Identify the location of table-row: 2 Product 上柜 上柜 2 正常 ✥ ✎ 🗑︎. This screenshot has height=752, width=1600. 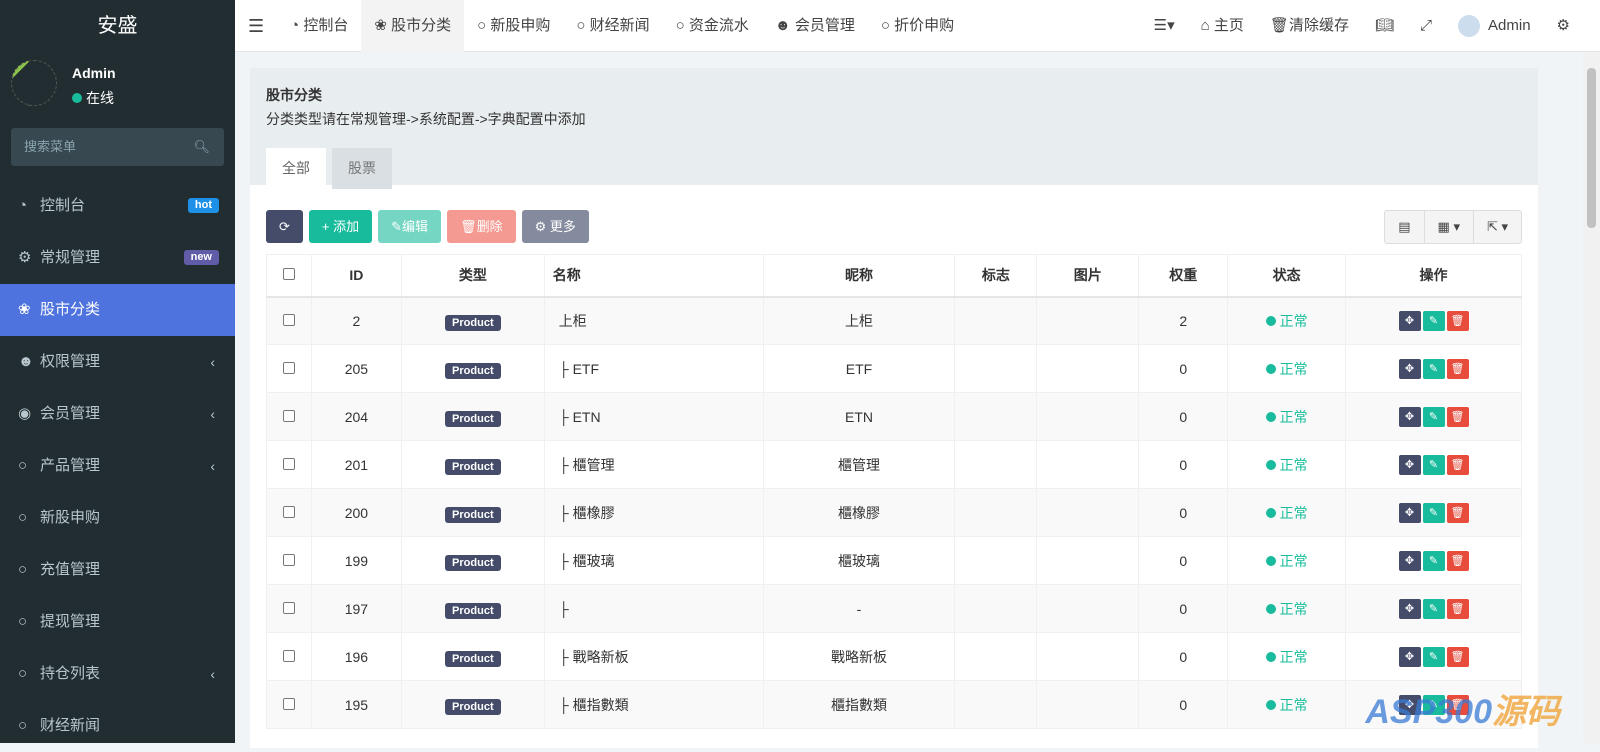
(894, 320).